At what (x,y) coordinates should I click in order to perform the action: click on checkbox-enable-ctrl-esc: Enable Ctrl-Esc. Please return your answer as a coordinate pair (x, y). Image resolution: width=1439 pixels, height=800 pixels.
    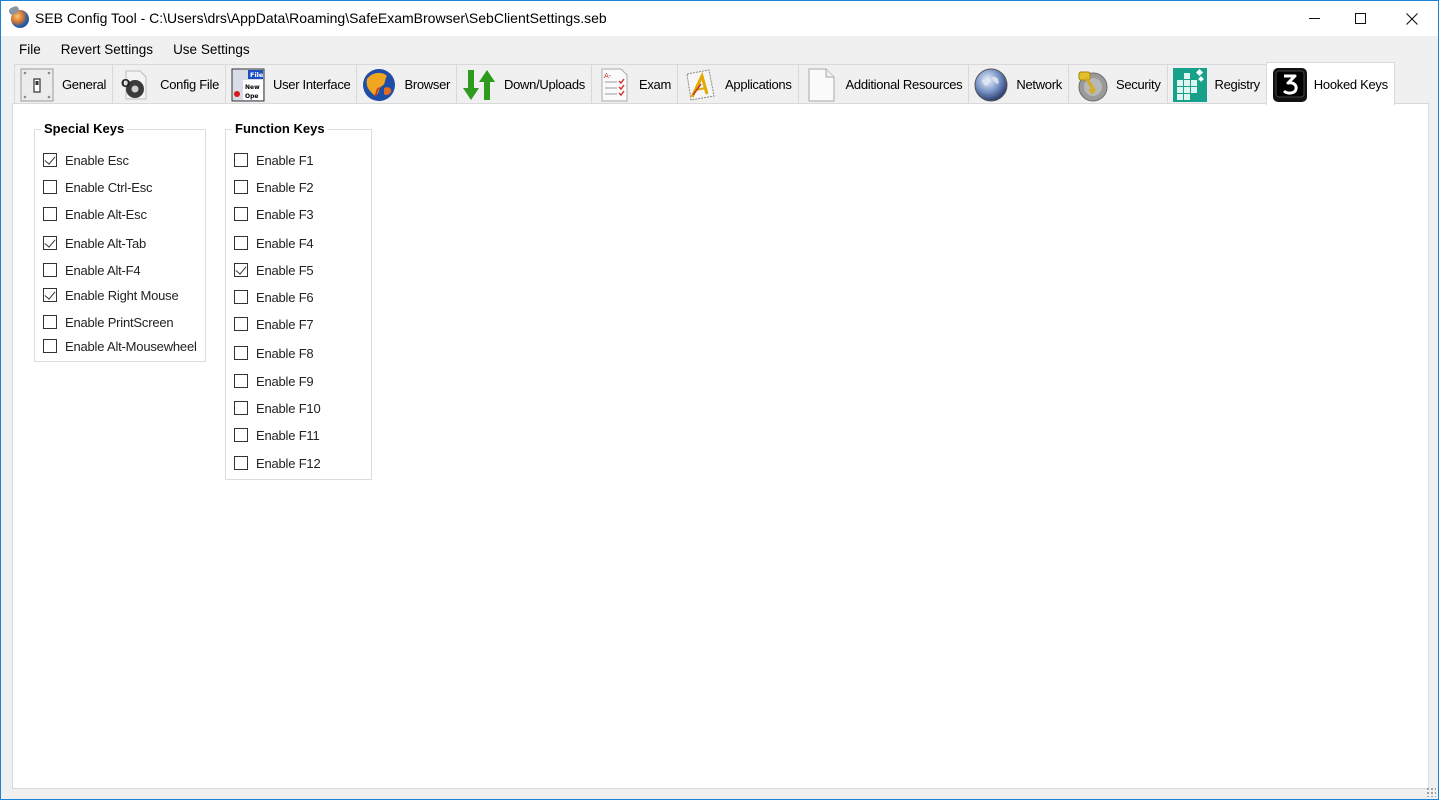
    Looking at the image, I should click on (98, 187).